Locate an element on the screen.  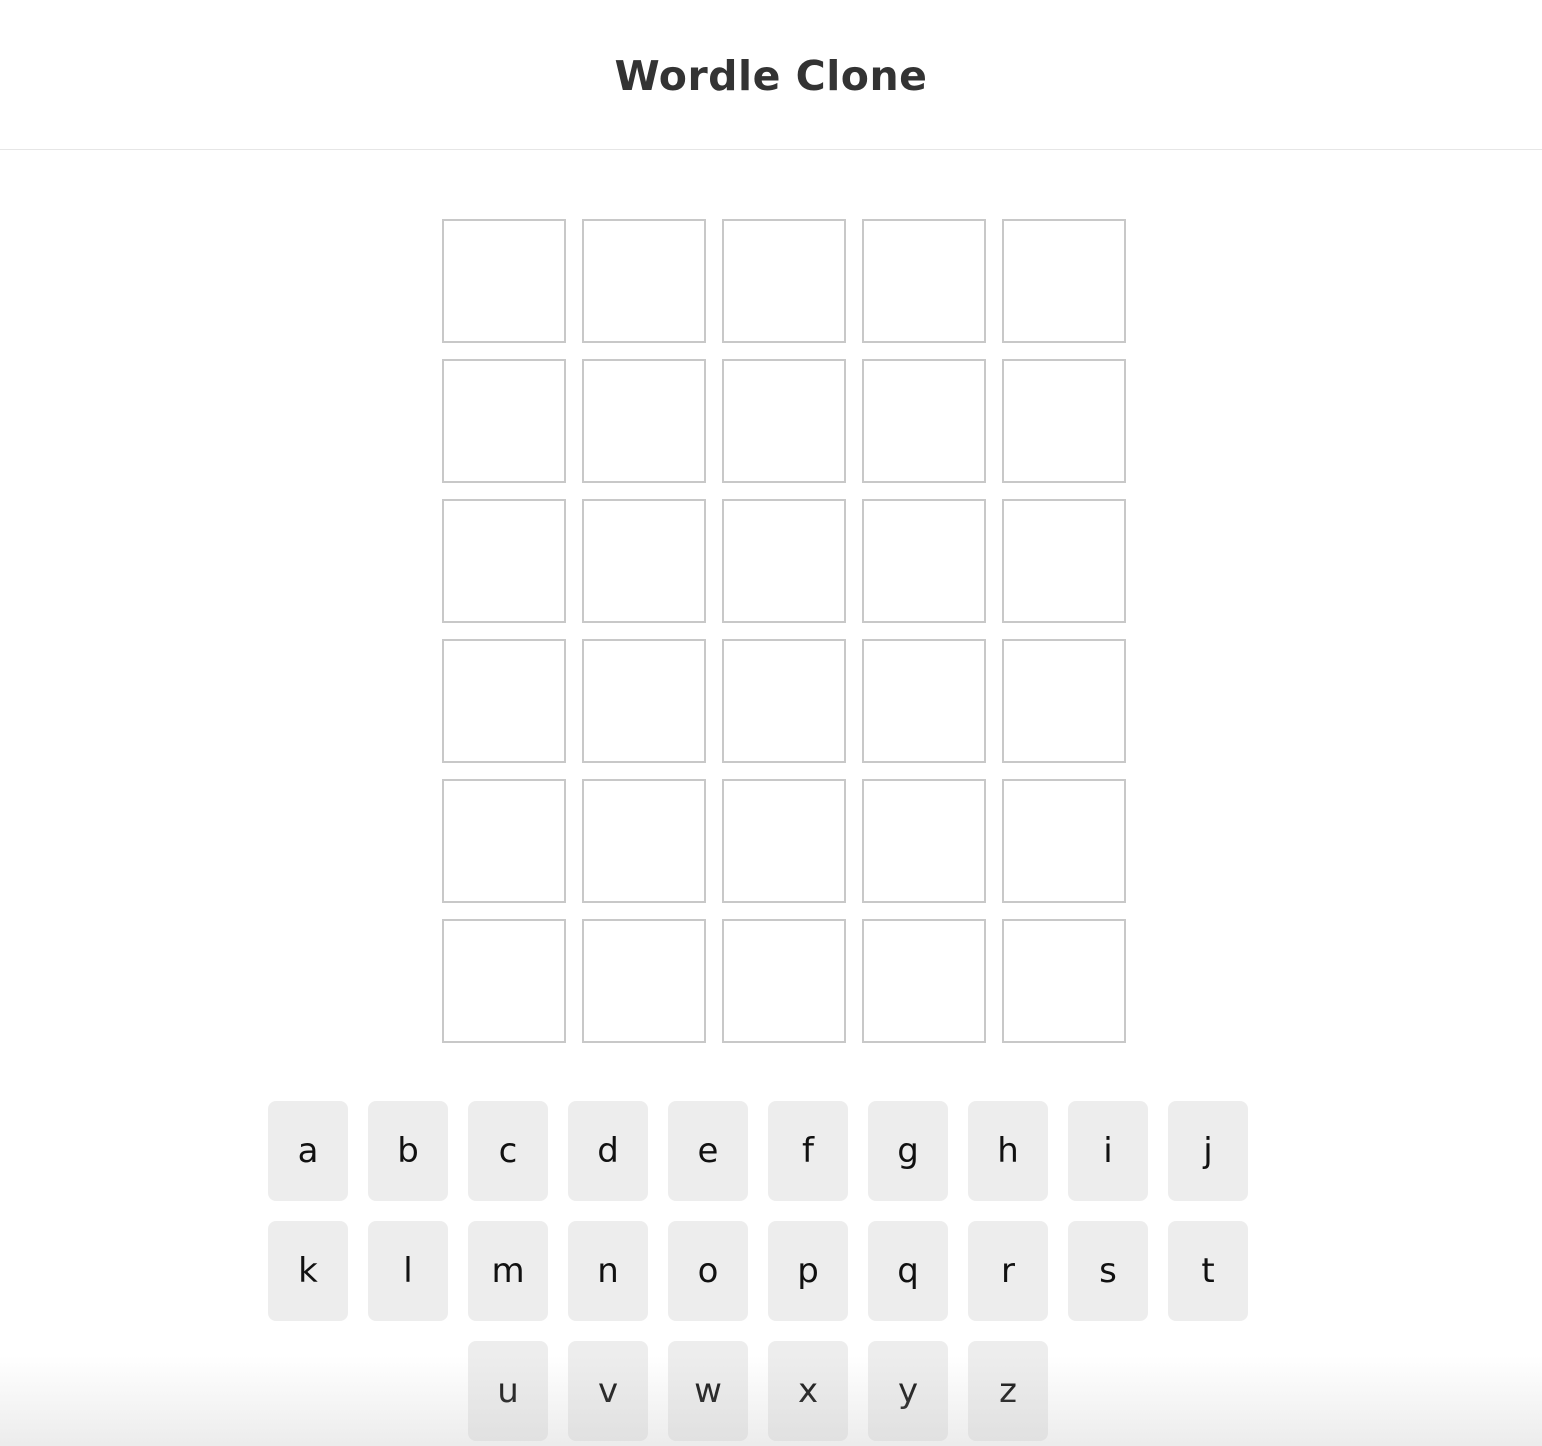
key-a: a is located at coordinates (308, 1151).